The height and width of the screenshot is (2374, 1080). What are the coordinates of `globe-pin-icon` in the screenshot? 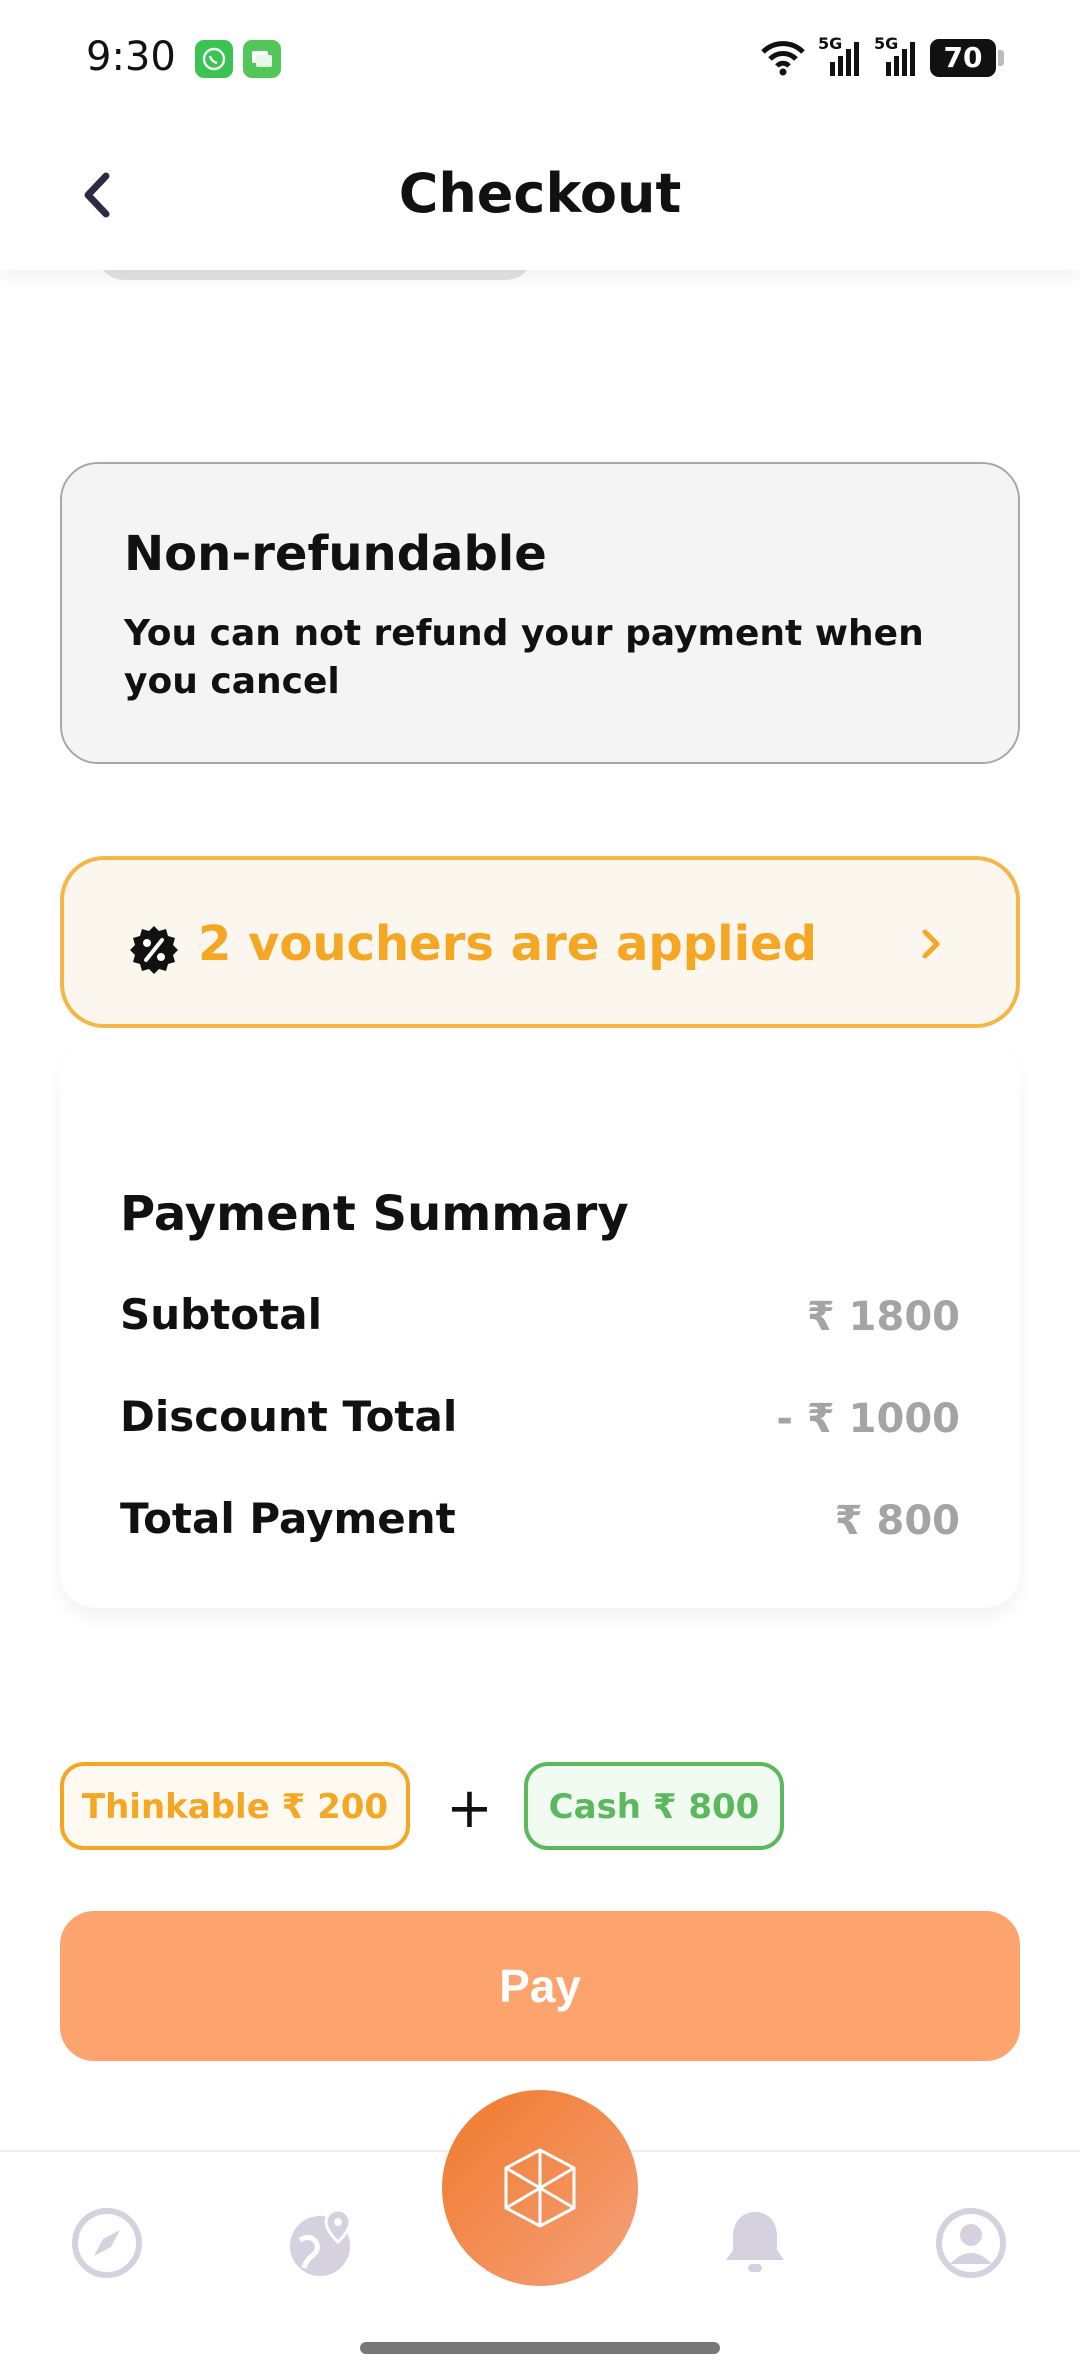 It's located at (321, 2242).